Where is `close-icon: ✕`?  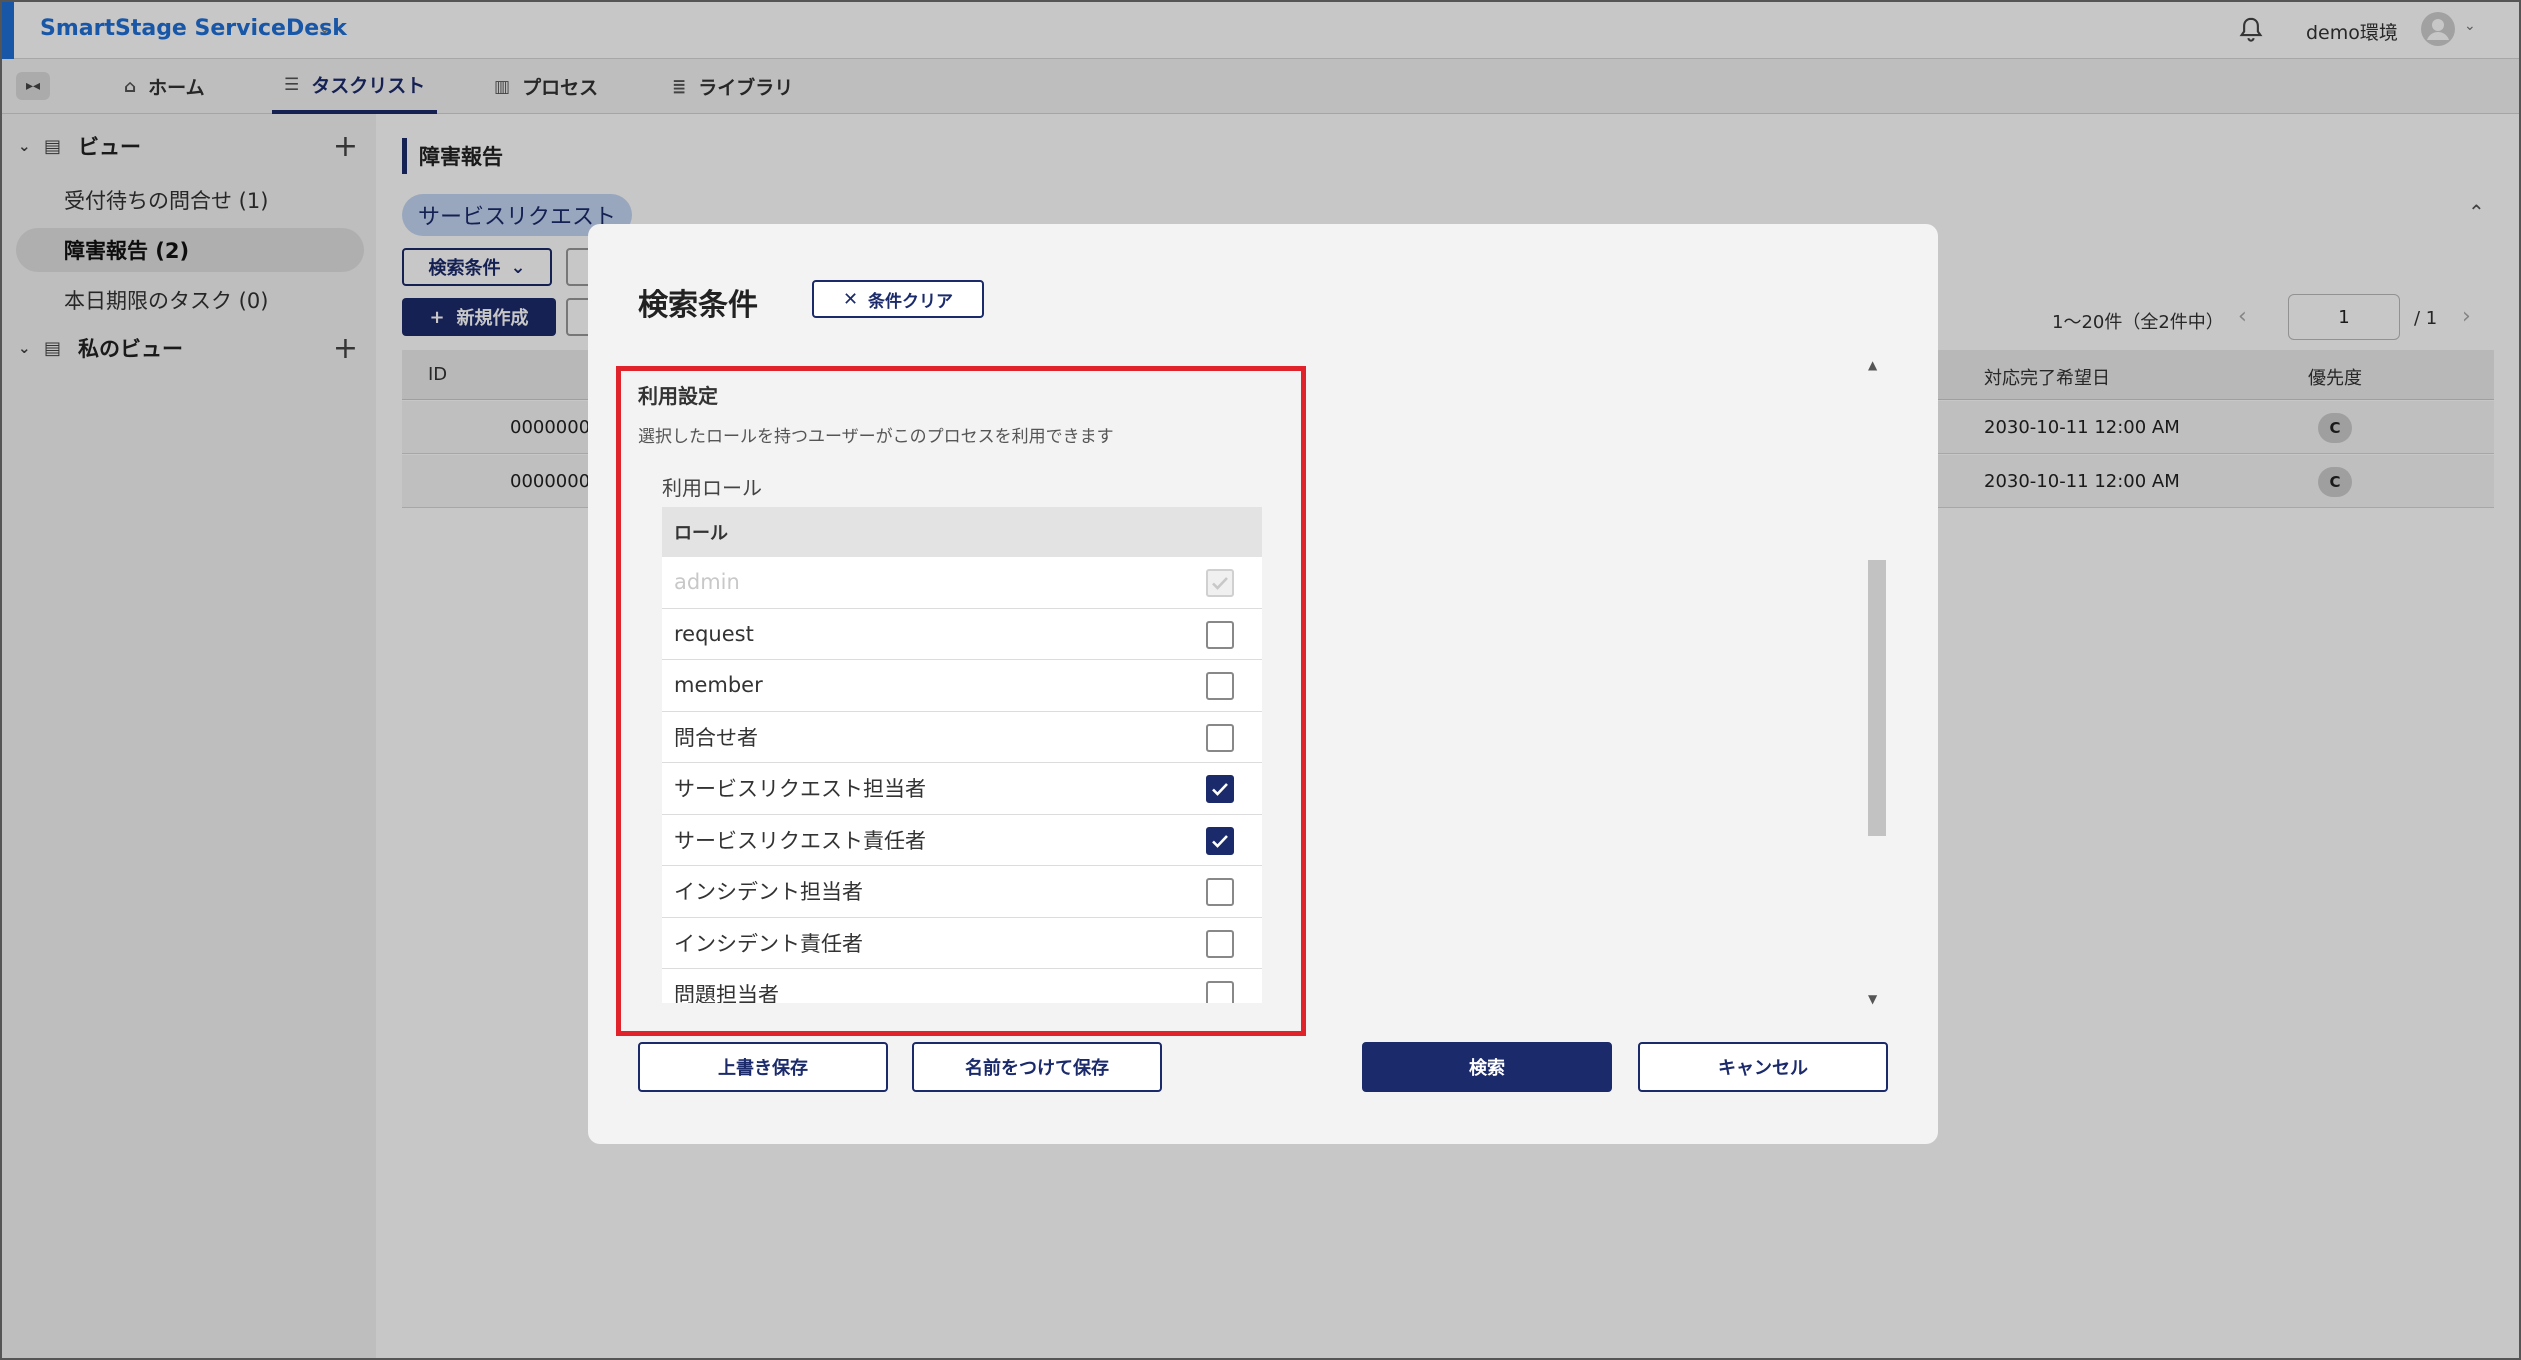
close-icon: ✕ is located at coordinates (850, 299).